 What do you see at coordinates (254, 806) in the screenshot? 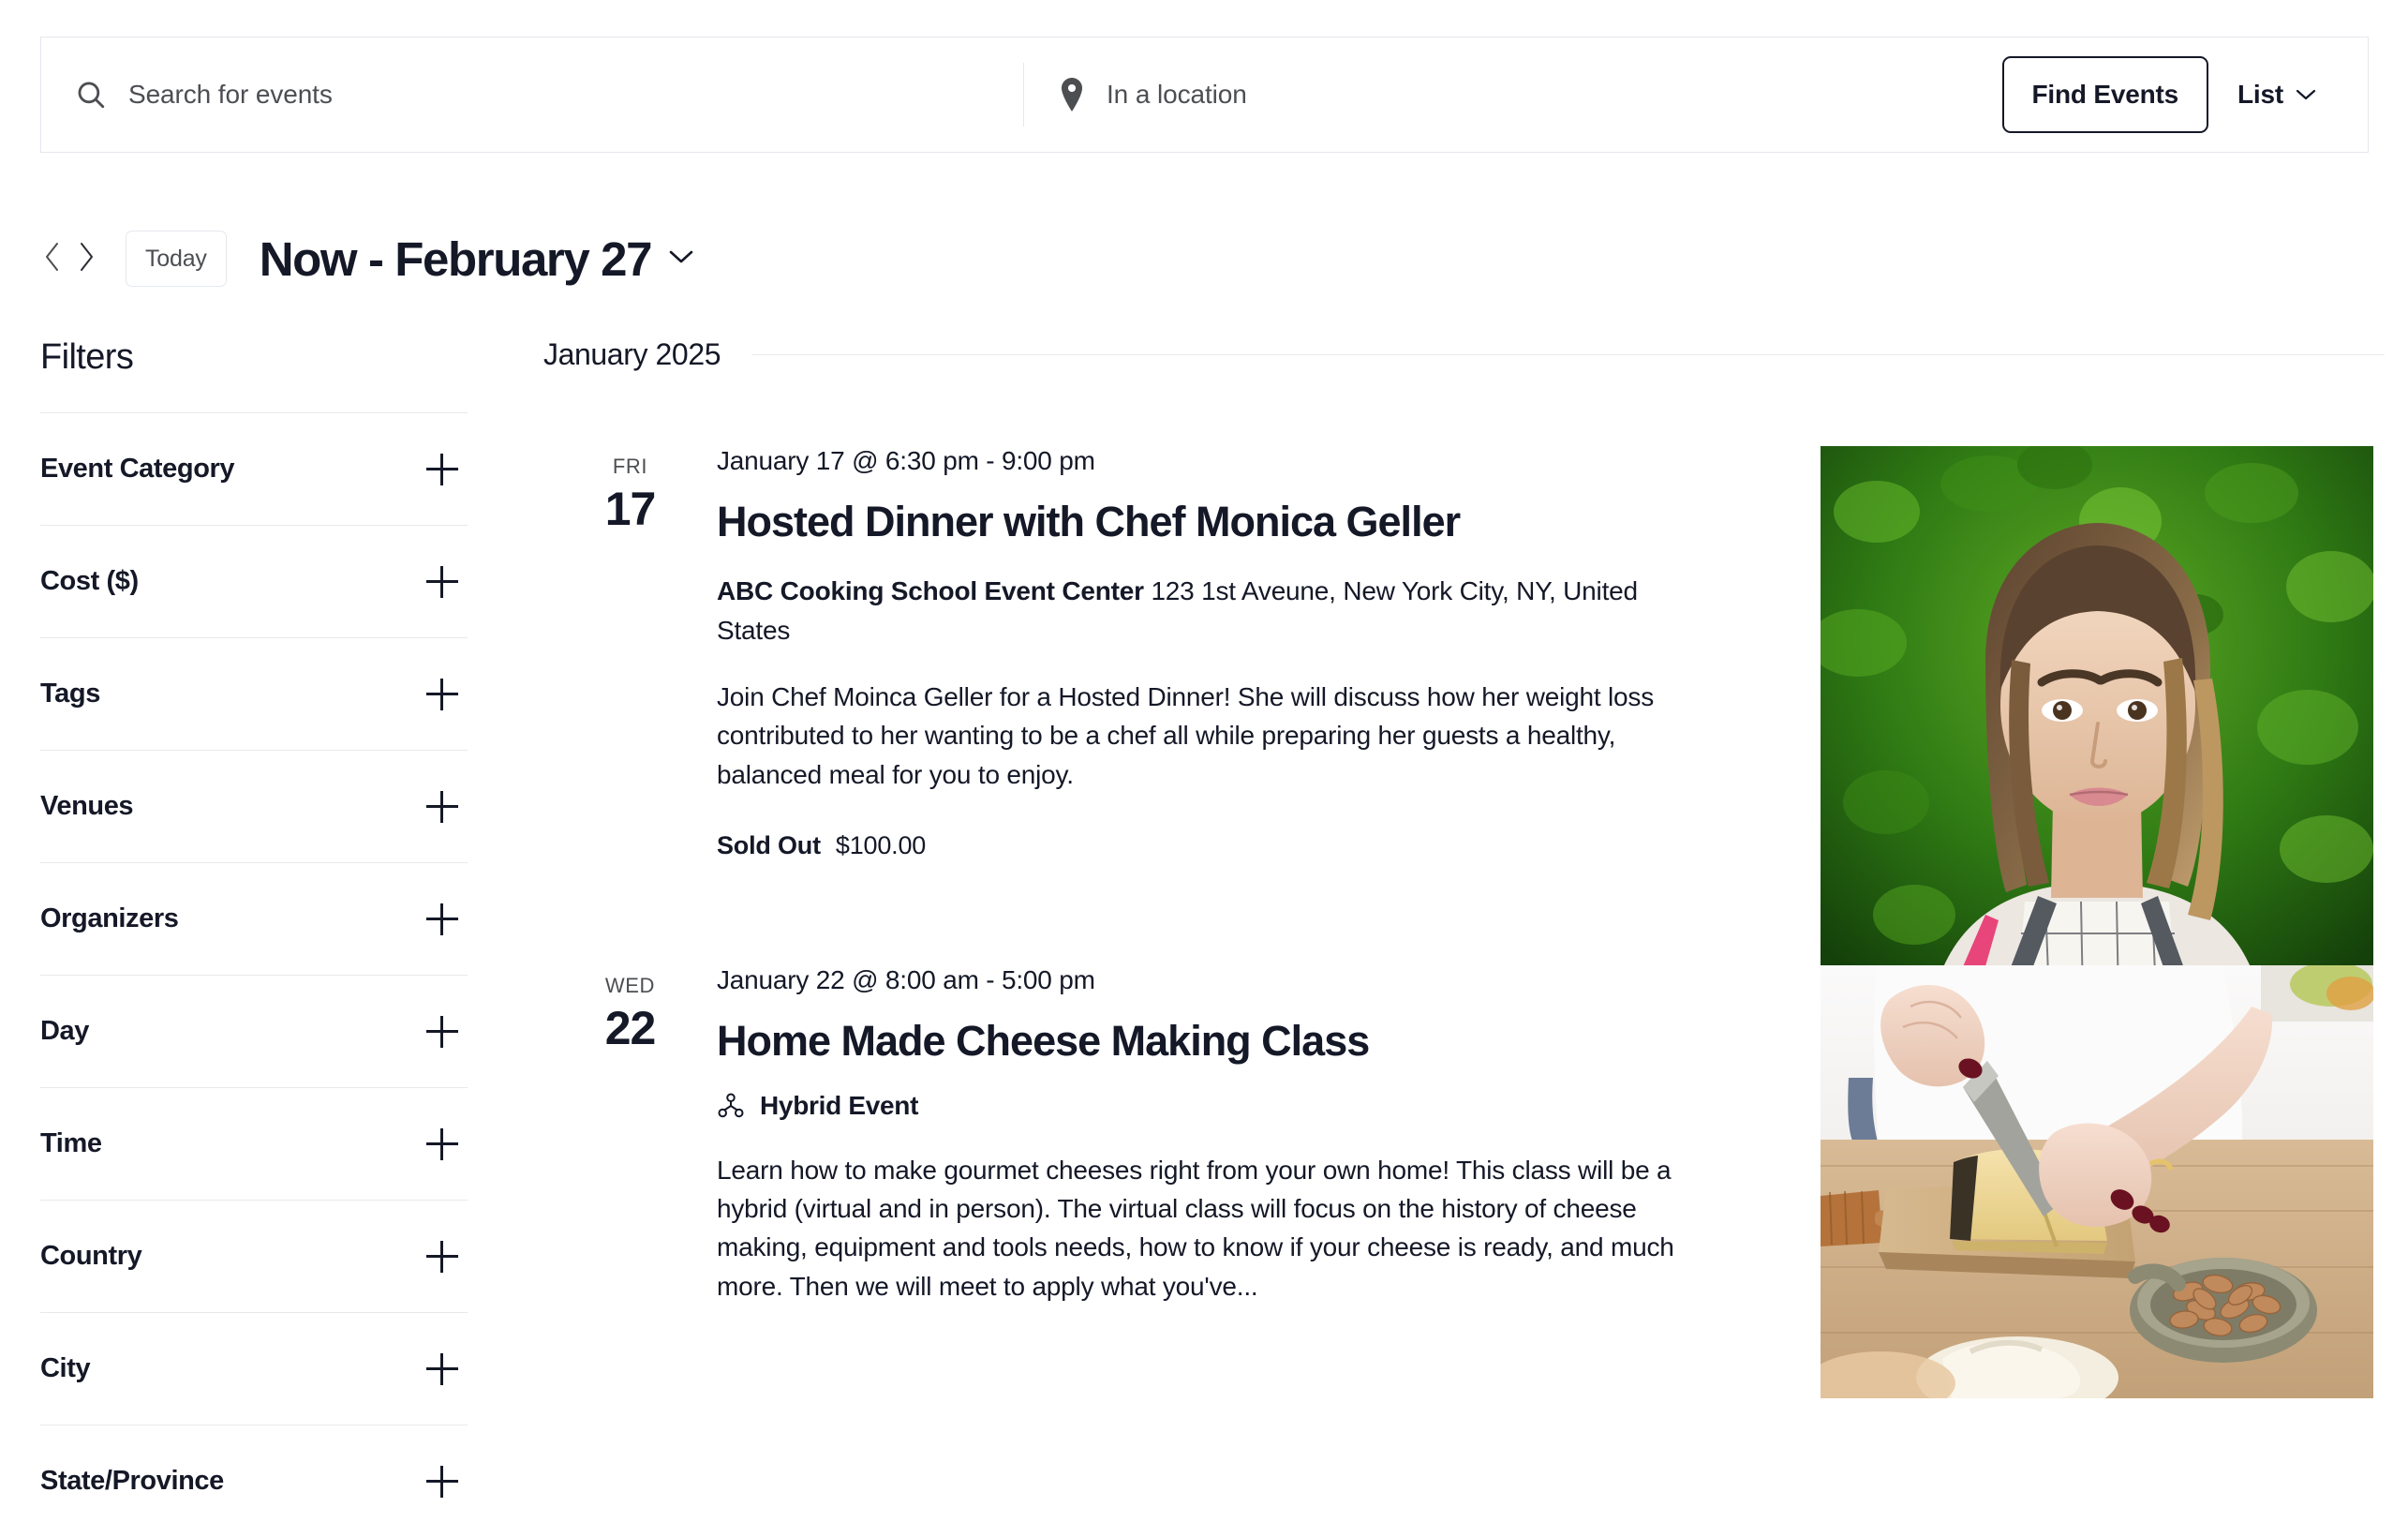
I see `filter-venues: Venues` at bounding box center [254, 806].